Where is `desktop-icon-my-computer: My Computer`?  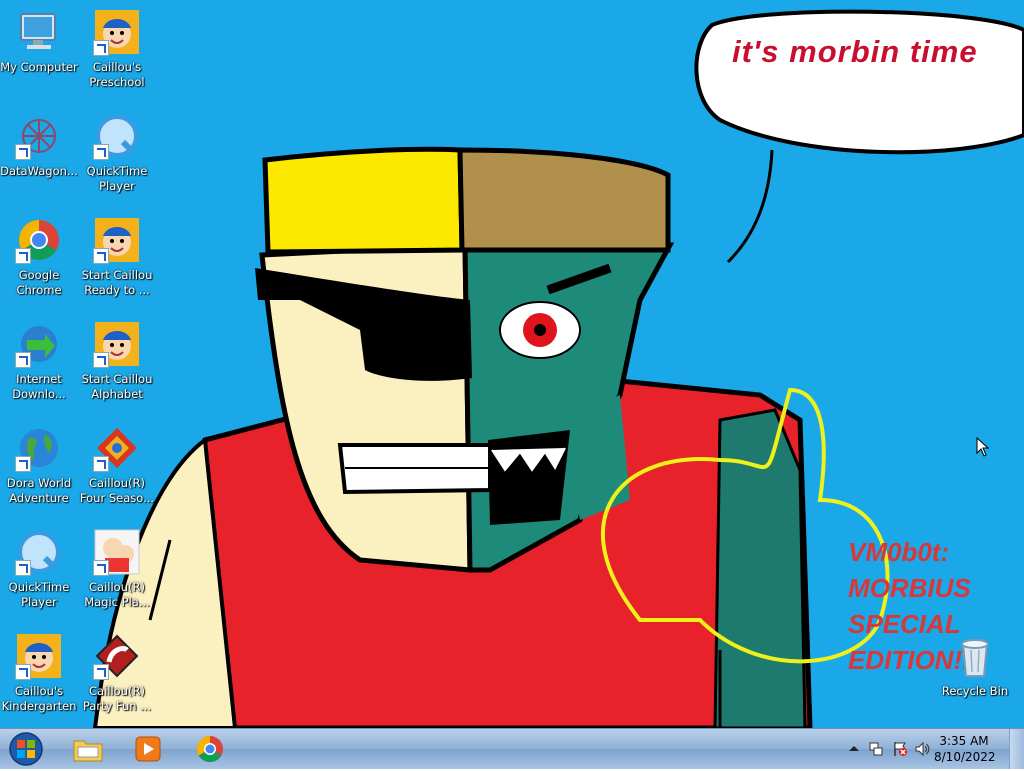 desktop-icon-my-computer: My Computer is located at coordinates (39, 41).